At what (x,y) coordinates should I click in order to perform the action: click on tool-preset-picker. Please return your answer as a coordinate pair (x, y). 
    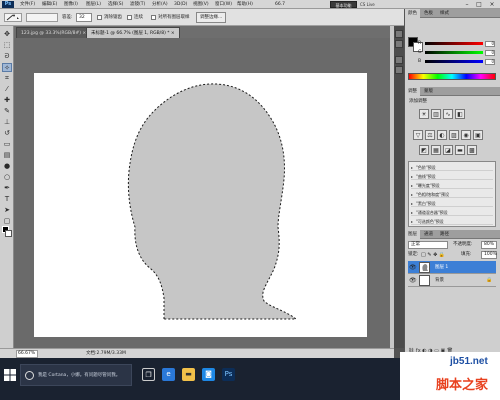
    Looking at the image, I should click on (13, 17).